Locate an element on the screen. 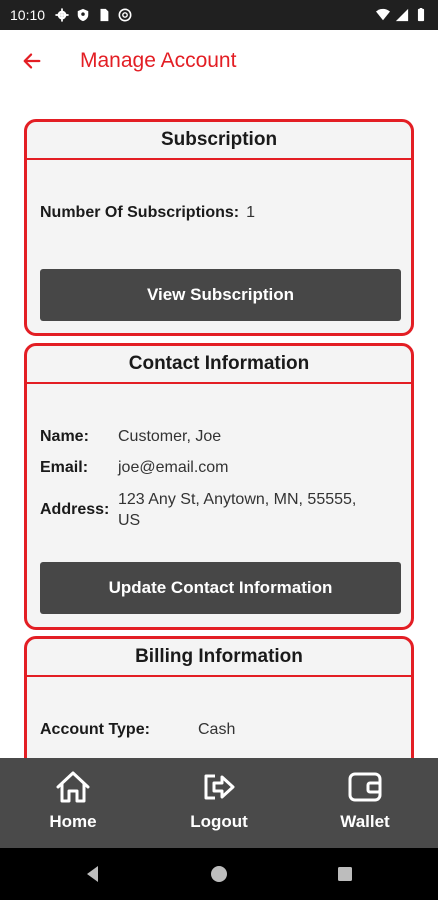 The height and width of the screenshot is (900, 438). contact-email-row: Email: joe@email.com is located at coordinates (134, 468).